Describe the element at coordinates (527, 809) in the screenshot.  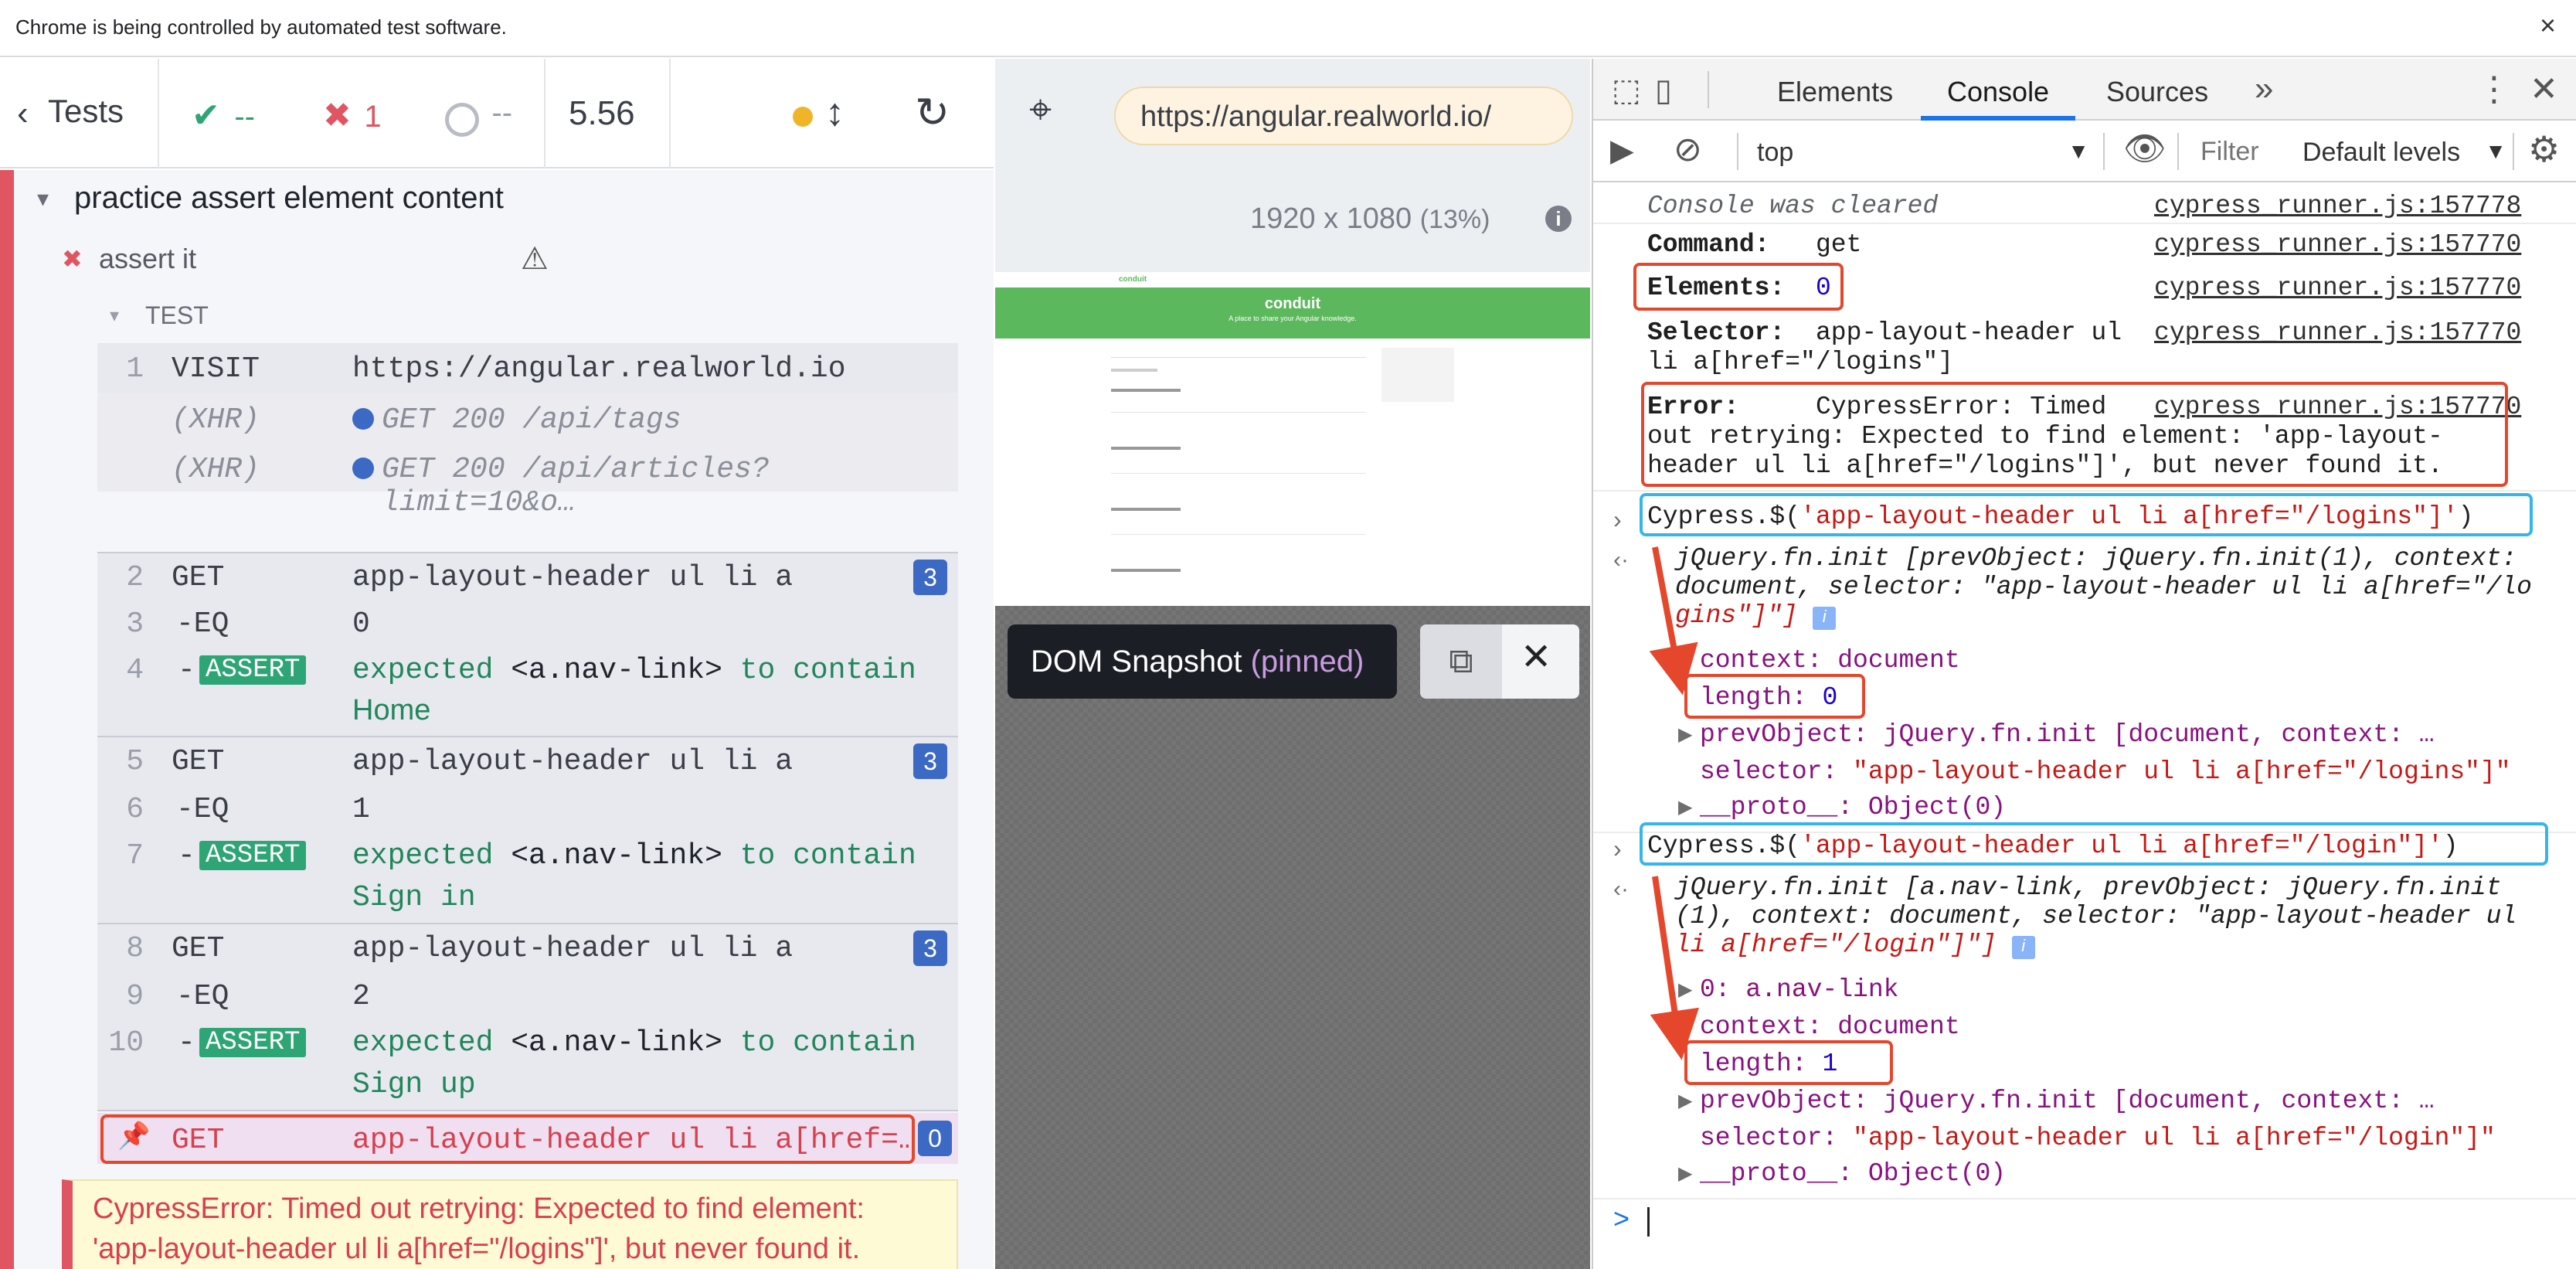
I see `command-row: 6 -EQ 1` at that location.